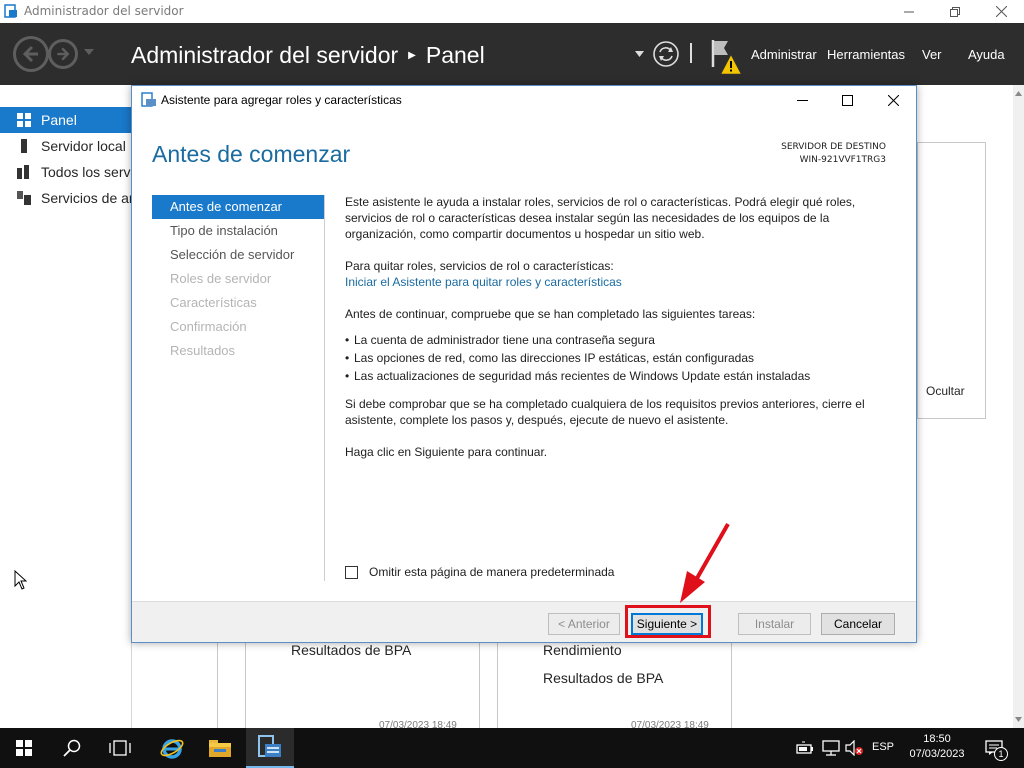 The height and width of the screenshot is (768, 1024). What do you see at coordinates (1001, 754) in the screenshot?
I see `notification-count-badge: 1` at bounding box center [1001, 754].